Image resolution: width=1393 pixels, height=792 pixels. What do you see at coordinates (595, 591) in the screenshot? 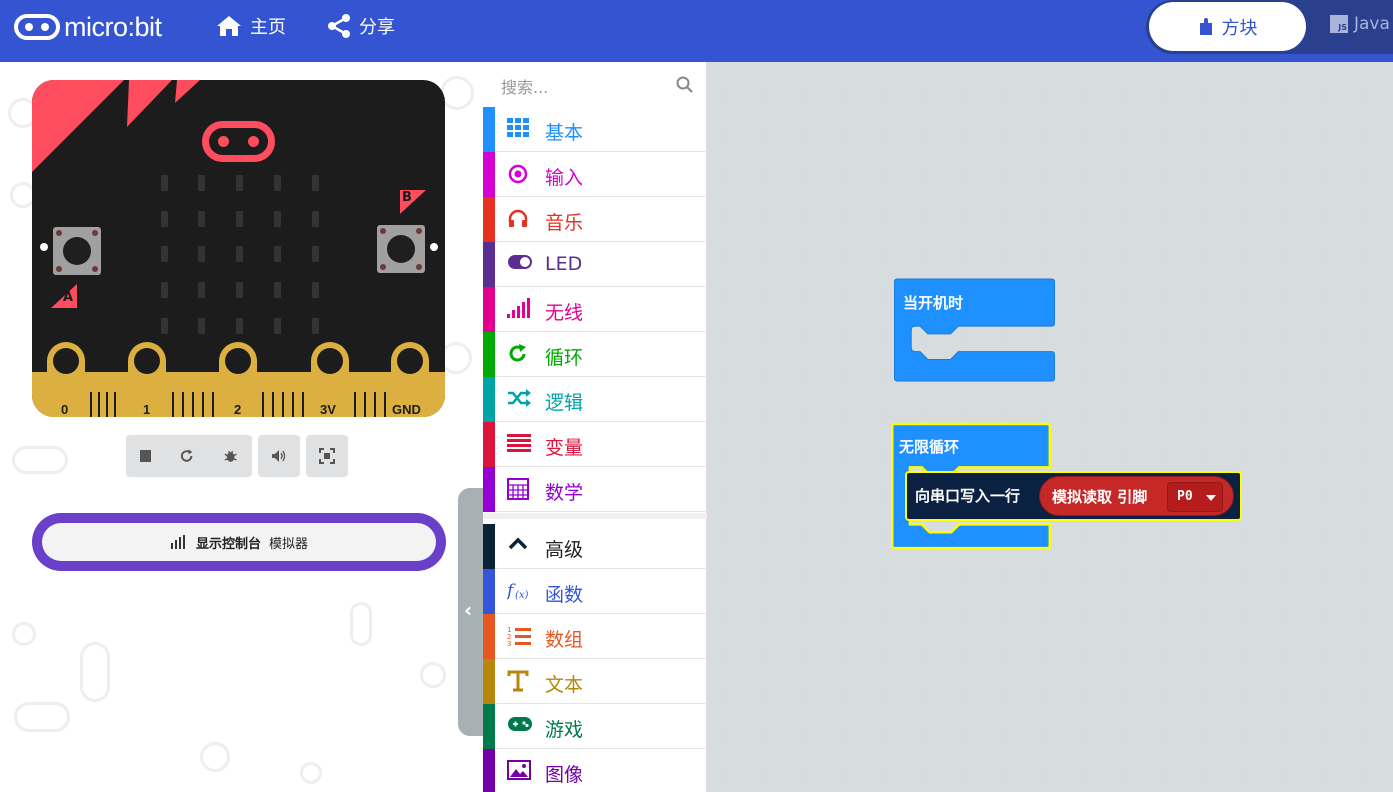
I see `toolbox-category-1: f (x) 函数` at bounding box center [595, 591].